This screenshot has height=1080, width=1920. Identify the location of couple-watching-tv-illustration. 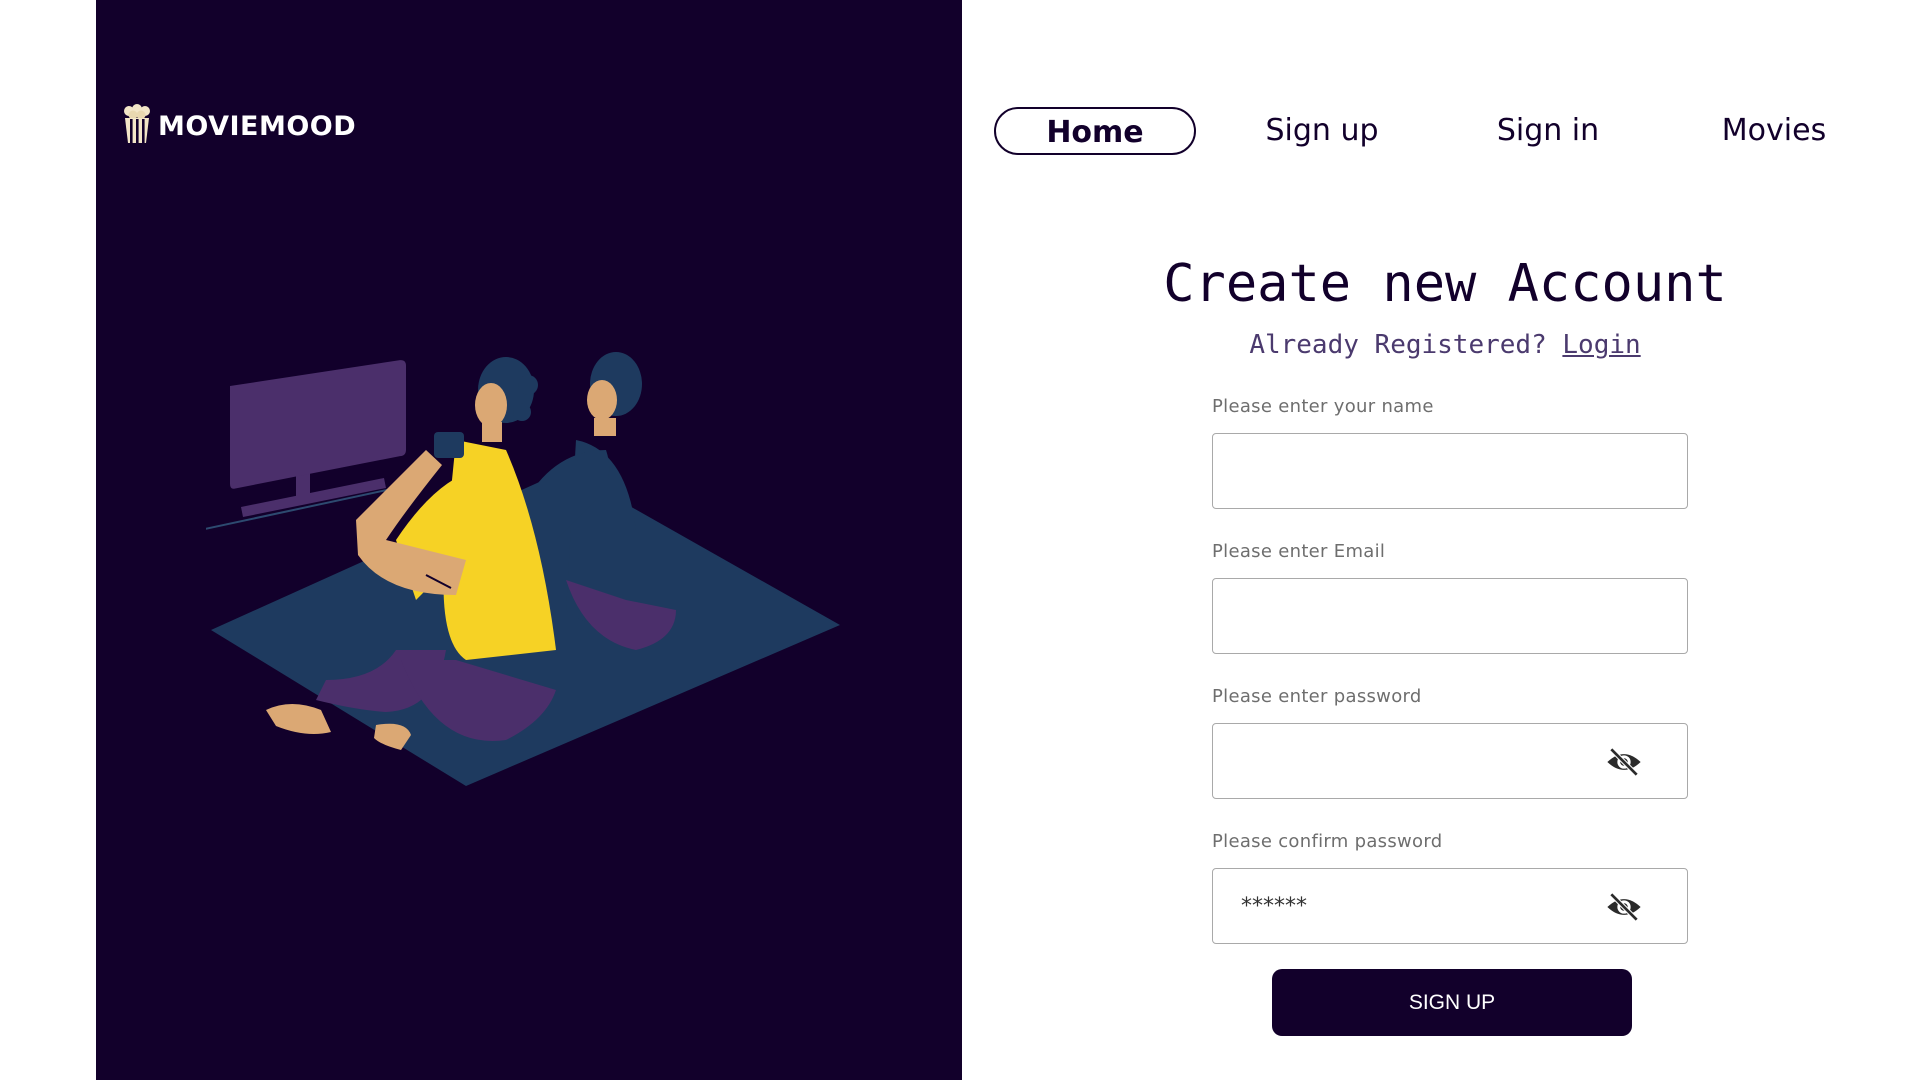
(523, 569).